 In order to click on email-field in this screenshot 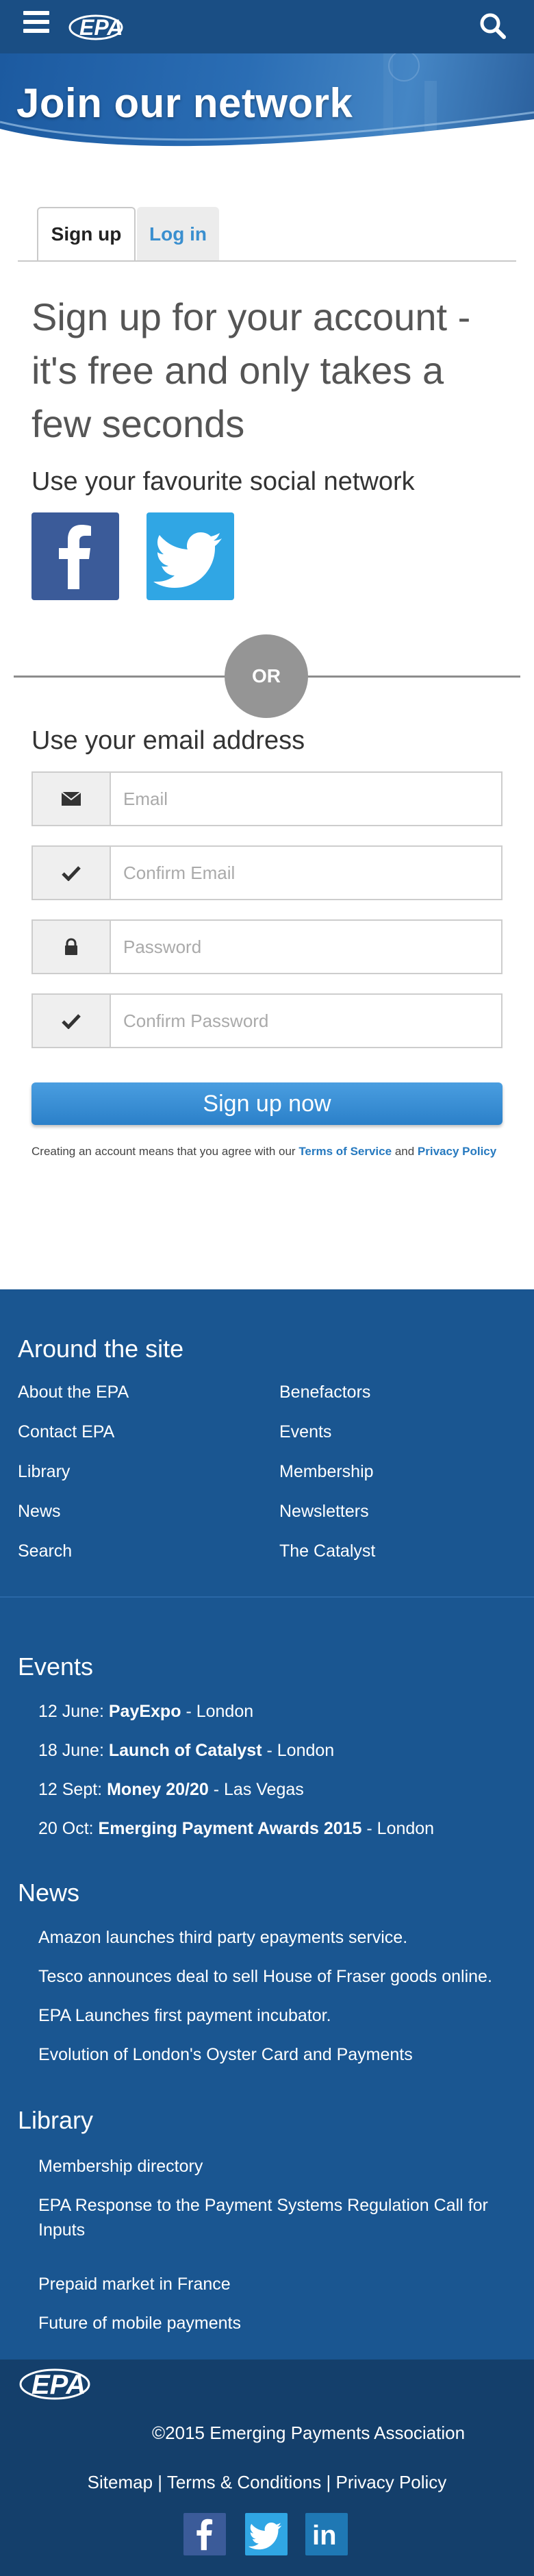, I will do `click(267, 798)`.